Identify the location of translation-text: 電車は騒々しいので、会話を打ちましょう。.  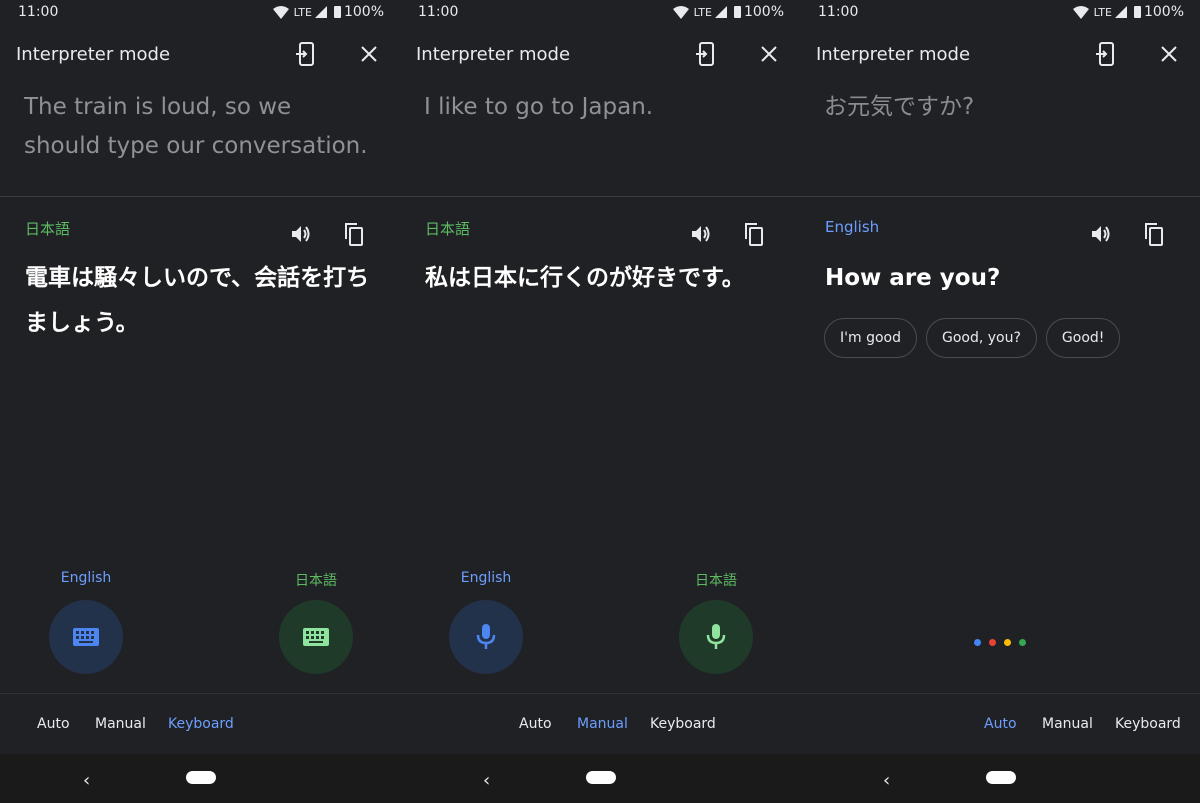
(197, 300).